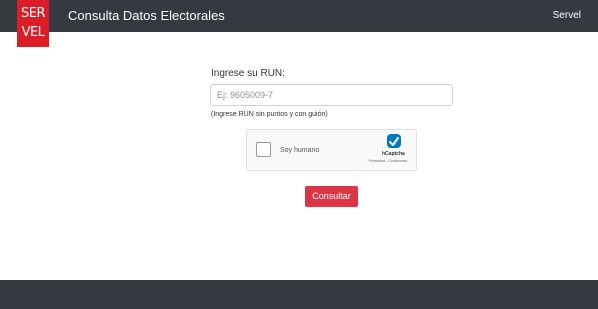 The height and width of the screenshot is (309, 598). I want to click on hcaptcha-brand: hCaptcha, so click(393, 154).